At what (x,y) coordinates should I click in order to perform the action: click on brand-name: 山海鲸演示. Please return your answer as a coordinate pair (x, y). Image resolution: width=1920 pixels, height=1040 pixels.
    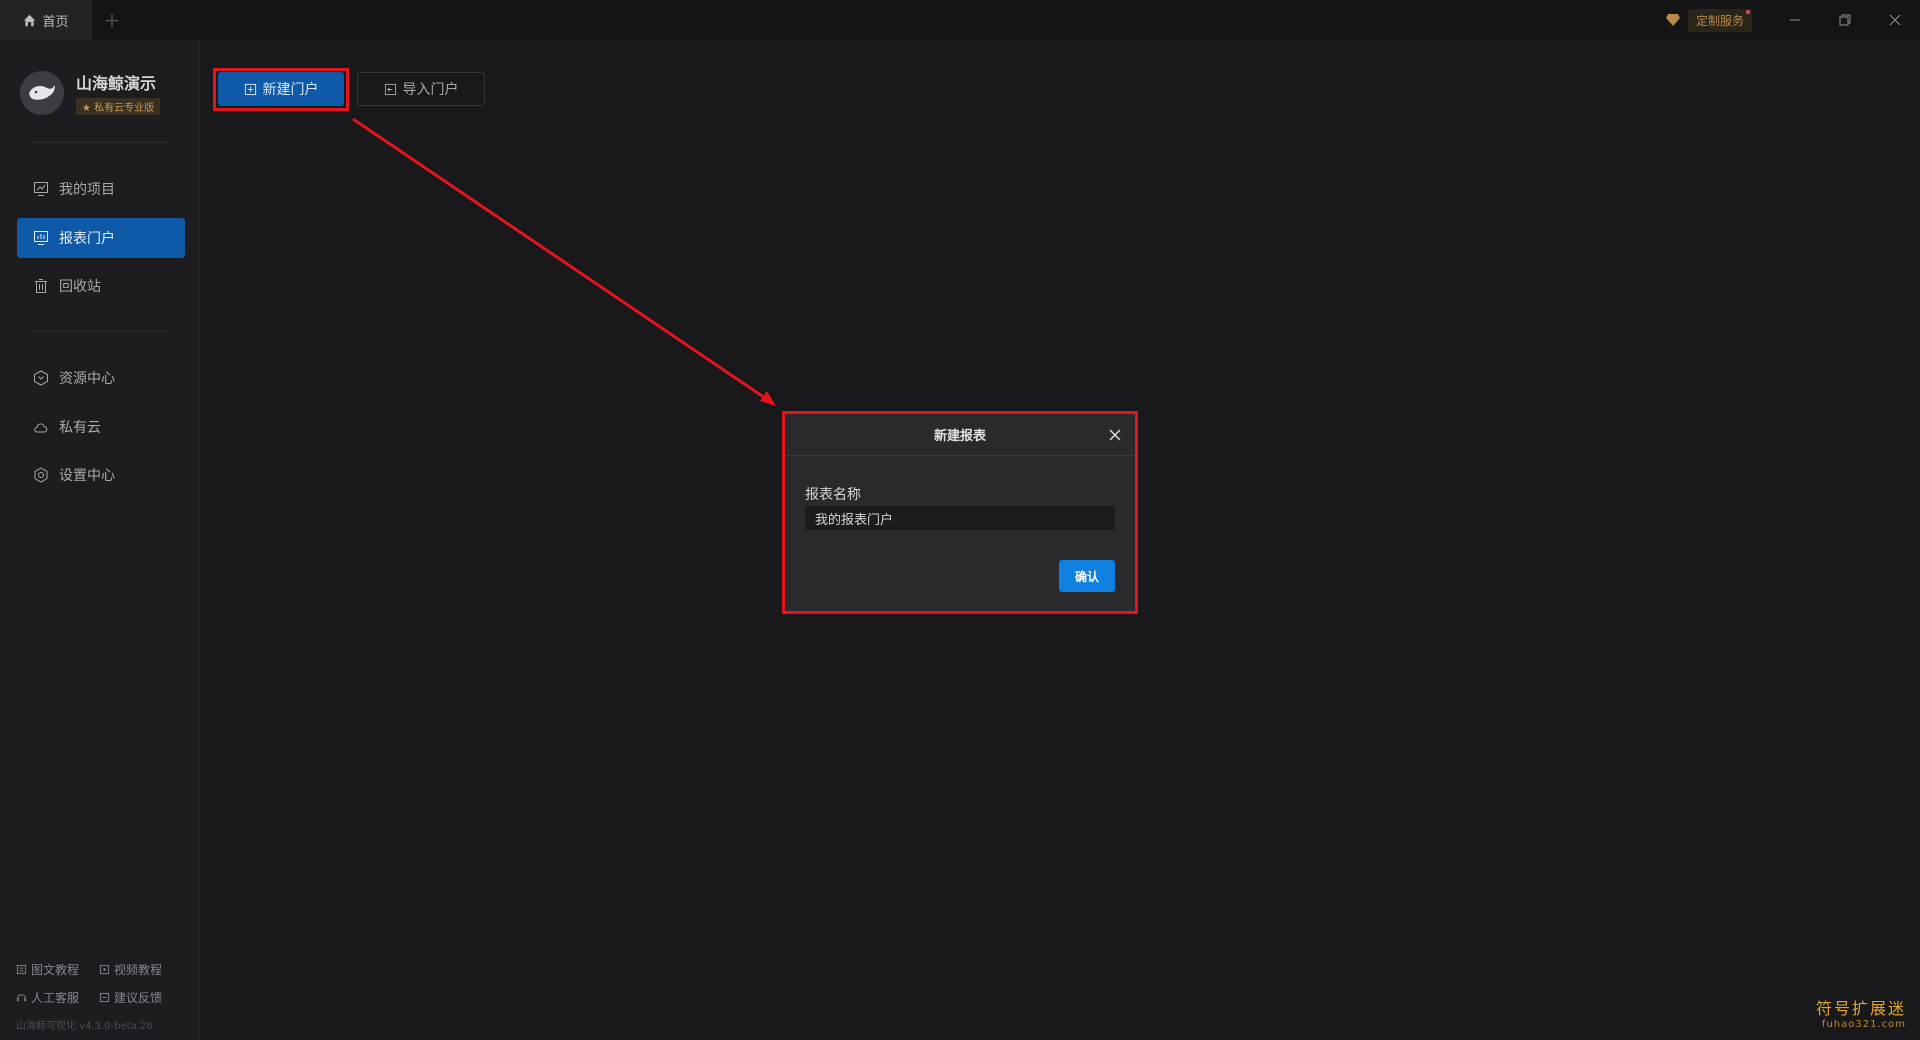
    Looking at the image, I should click on (116, 83).